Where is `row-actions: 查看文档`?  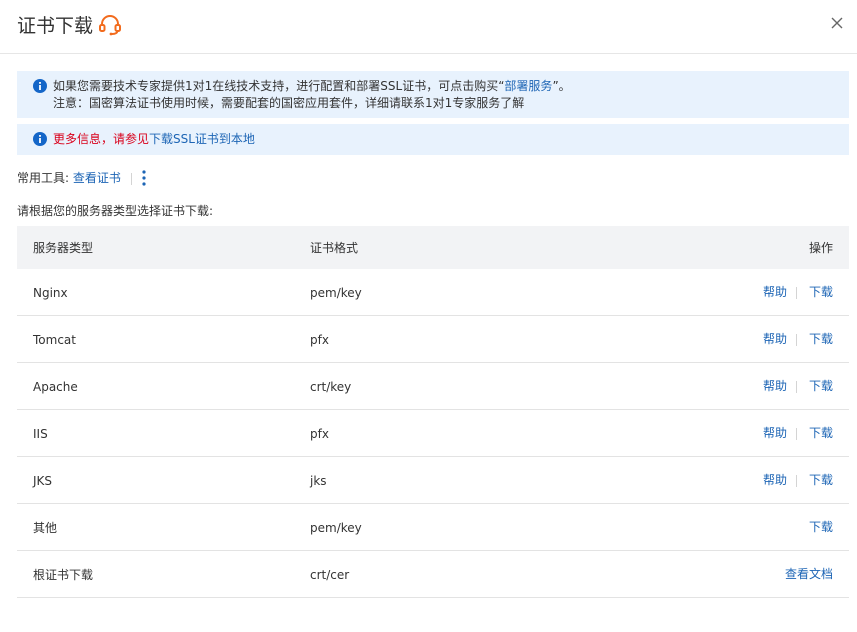 row-actions: 查看文档 is located at coordinates (809, 574).